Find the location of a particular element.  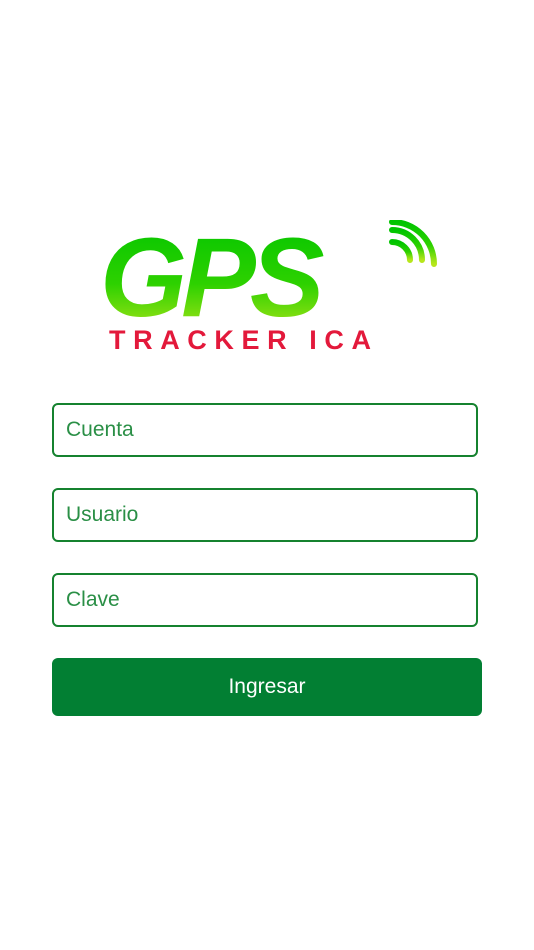

gps-logo-text: GPS is located at coordinates (212, 272).